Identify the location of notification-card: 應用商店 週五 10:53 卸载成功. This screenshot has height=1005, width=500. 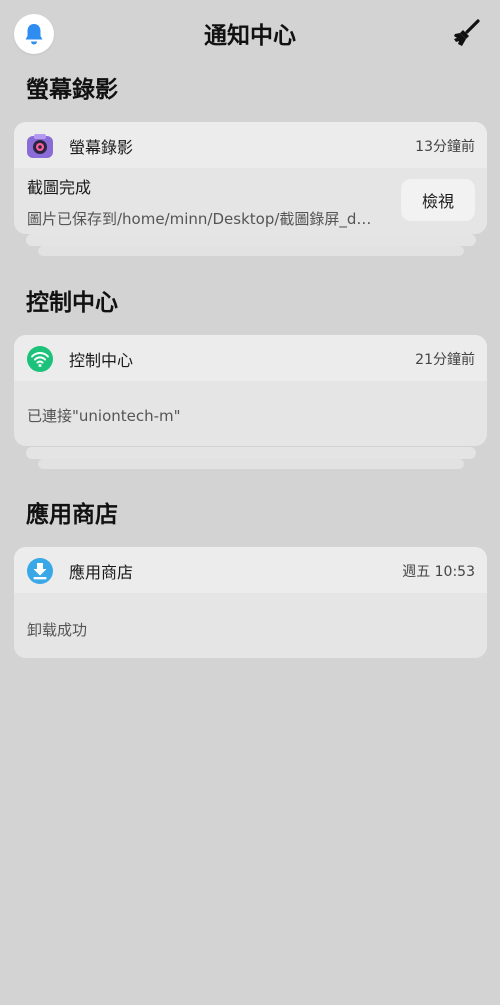
(250, 602).